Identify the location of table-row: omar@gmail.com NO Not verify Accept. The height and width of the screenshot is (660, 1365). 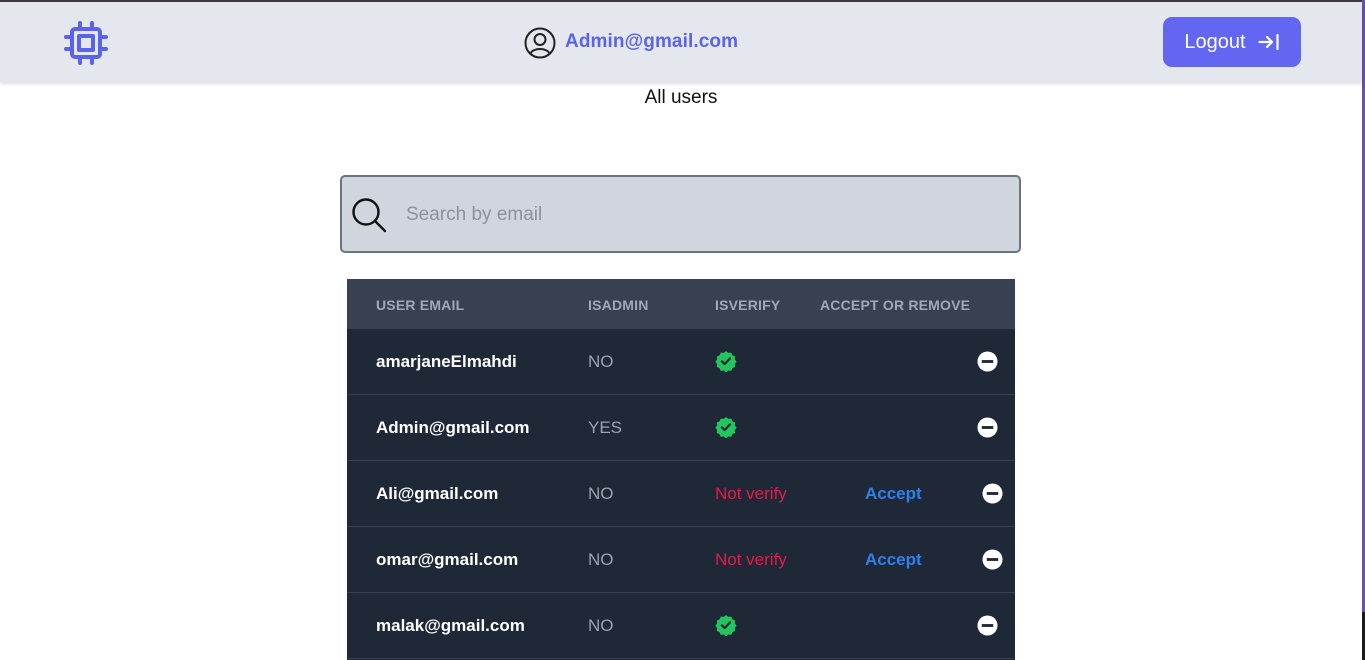
(681, 560).